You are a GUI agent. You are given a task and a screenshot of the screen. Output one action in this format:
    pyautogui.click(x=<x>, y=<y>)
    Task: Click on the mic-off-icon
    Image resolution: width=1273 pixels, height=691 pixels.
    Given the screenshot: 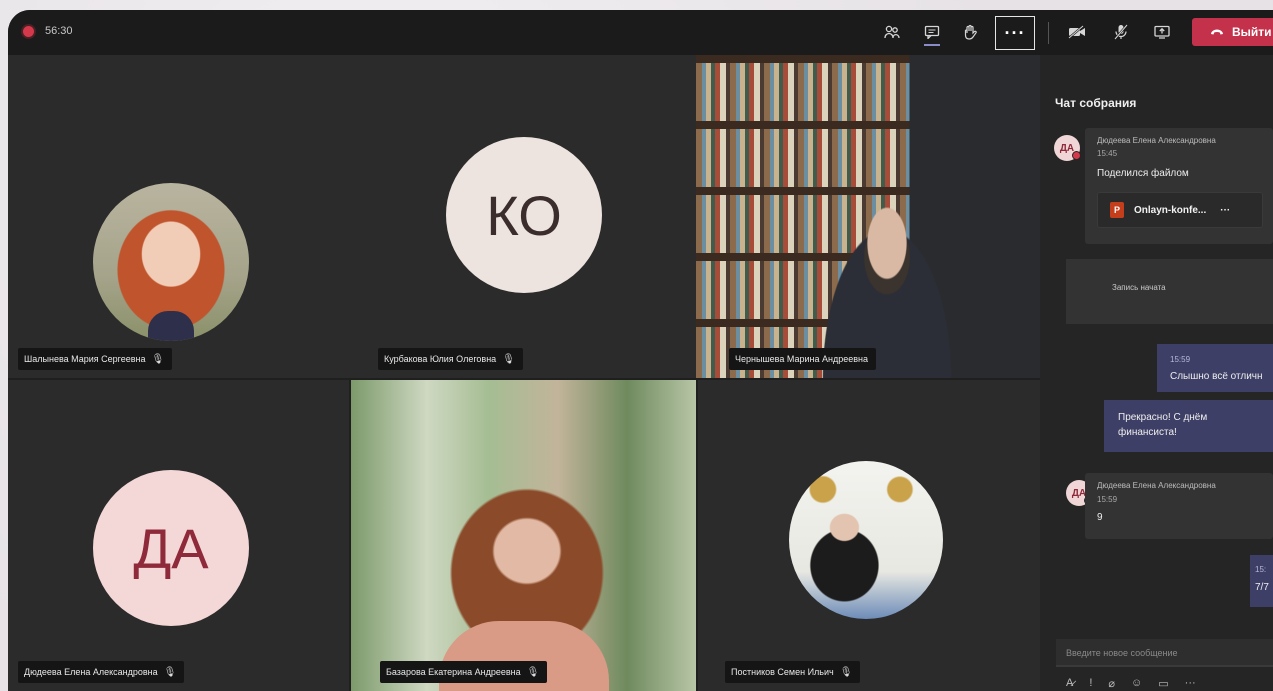 What is the action you would take?
    pyautogui.click(x=1121, y=32)
    